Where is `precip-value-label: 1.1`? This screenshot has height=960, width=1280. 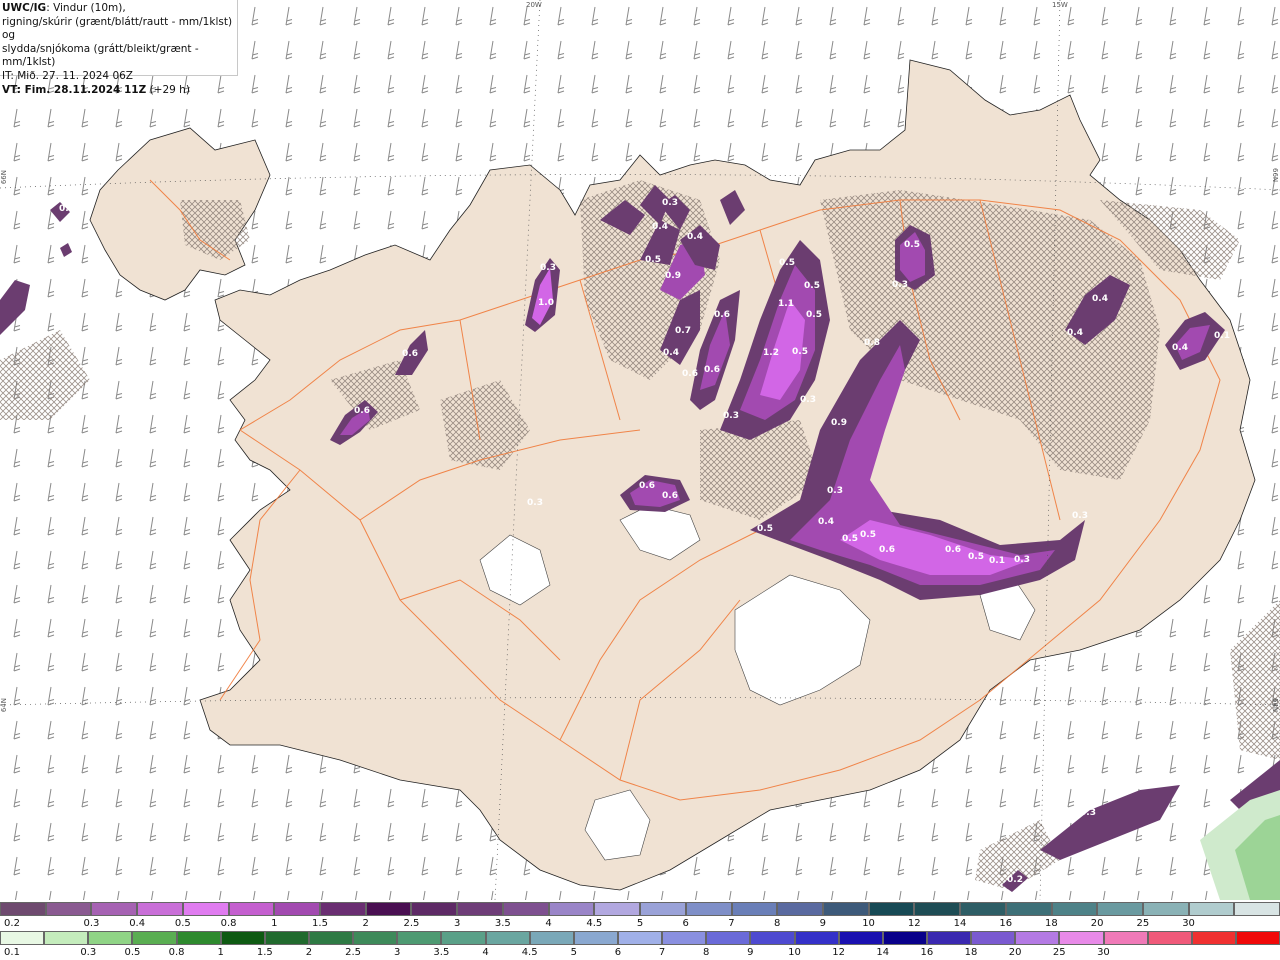 precip-value-label: 1.1 is located at coordinates (786, 304).